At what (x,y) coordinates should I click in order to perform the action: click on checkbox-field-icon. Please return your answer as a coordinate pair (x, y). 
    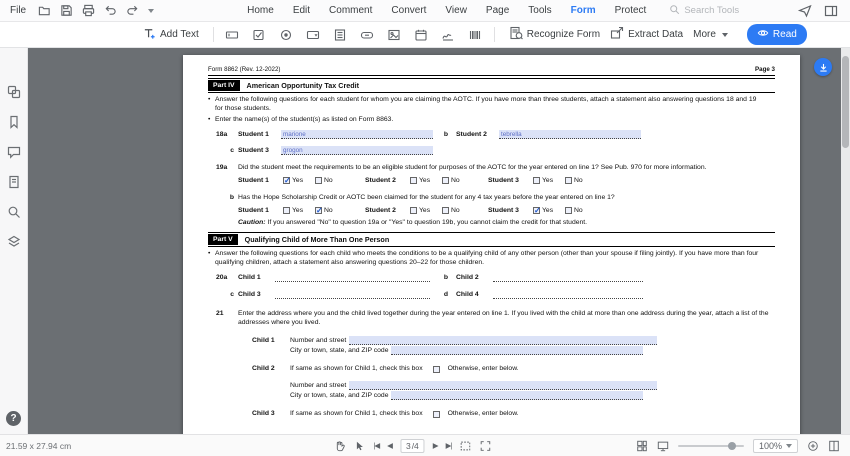
    Looking at the image, I should click on (259, 34).